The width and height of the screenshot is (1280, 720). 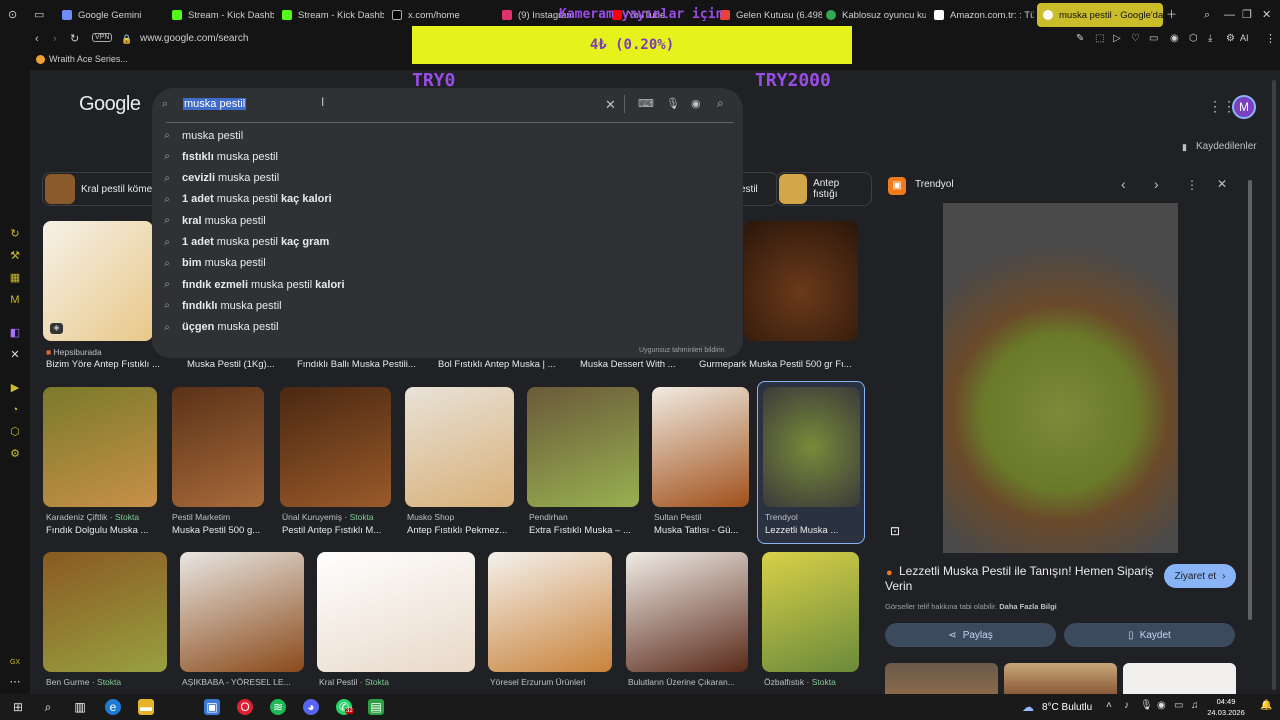 I want to click on tab-x: x.com/home, so click(x=440, y=15).